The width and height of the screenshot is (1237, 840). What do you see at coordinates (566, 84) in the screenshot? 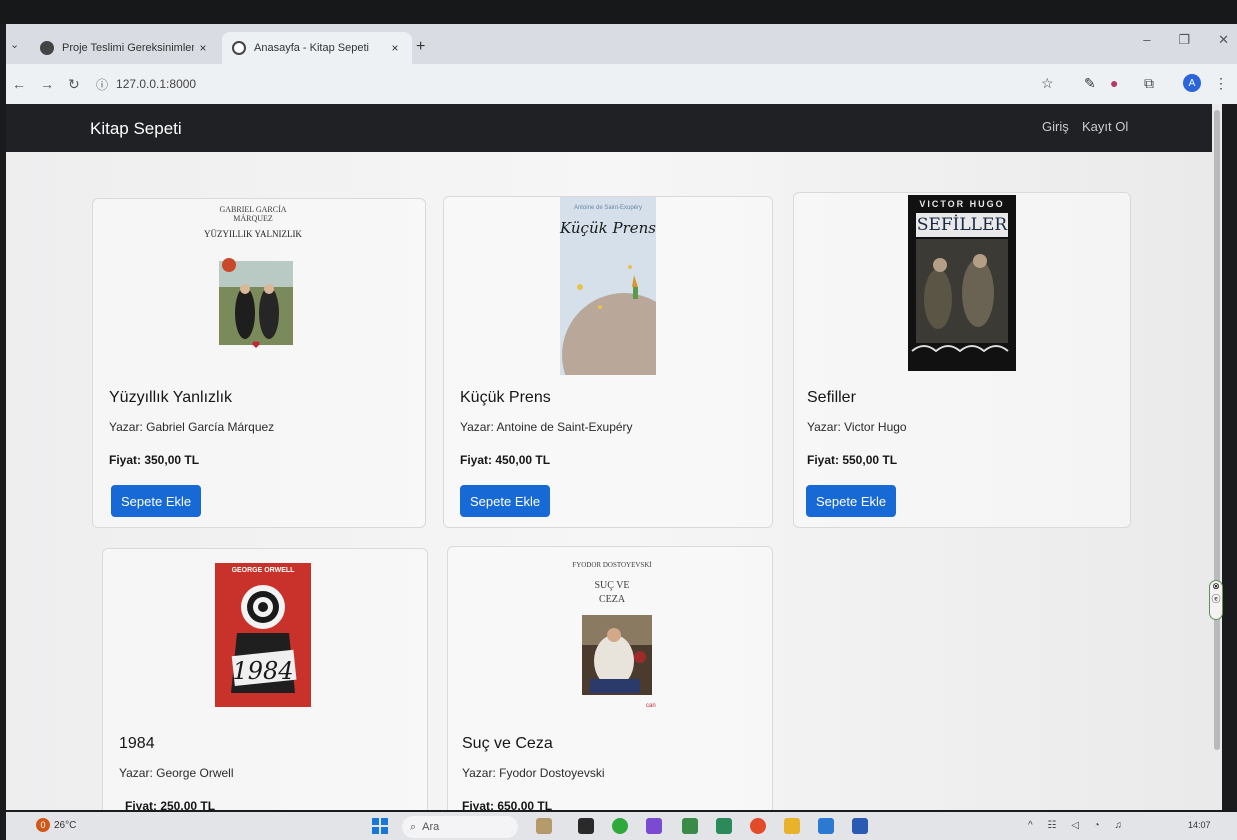
I see `address-bar: ⓘ 127.0.0.1:8000` at bounding box center [566, 84].